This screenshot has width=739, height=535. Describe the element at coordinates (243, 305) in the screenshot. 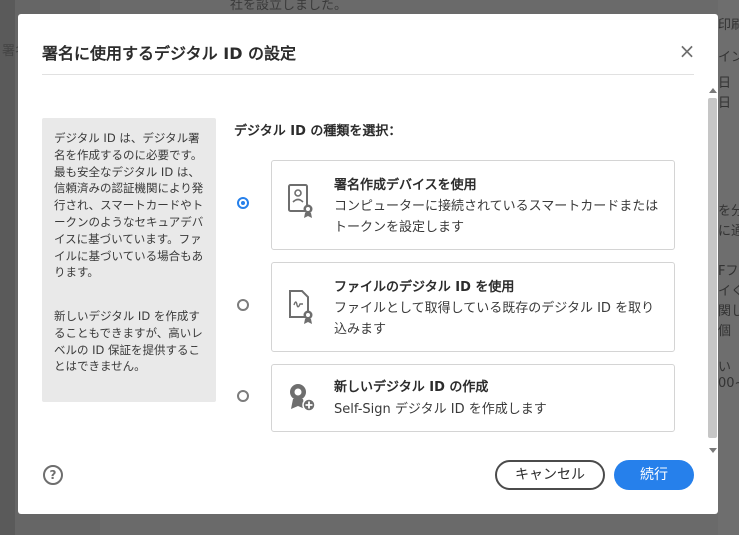

I see `radio-digital-id-file` at that location.